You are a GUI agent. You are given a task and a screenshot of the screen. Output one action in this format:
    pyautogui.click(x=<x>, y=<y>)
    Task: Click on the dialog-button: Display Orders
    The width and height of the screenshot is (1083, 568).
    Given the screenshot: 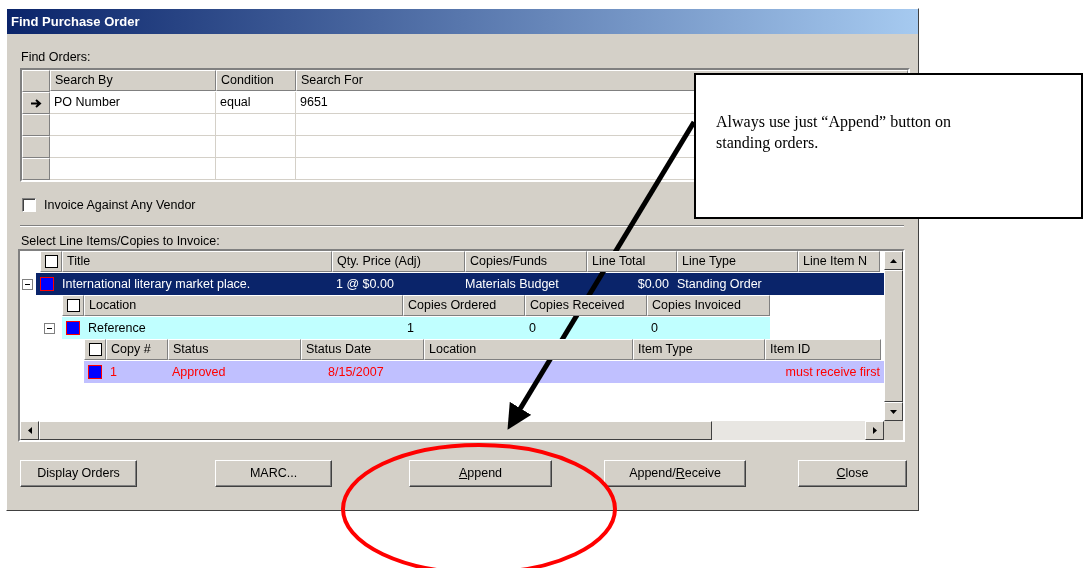 What is the action you would take?
    pyautogui.click(x=78, y=473)
    